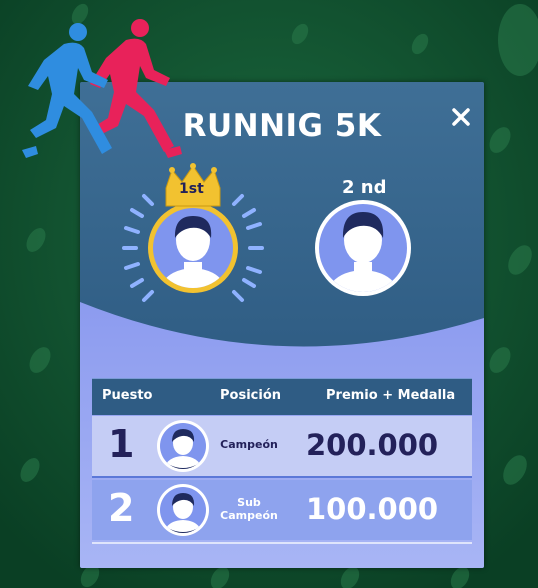  Describe the element at coordinates (127, 395) in the screenshot. I see `header-puesto: Puesto` at that location.